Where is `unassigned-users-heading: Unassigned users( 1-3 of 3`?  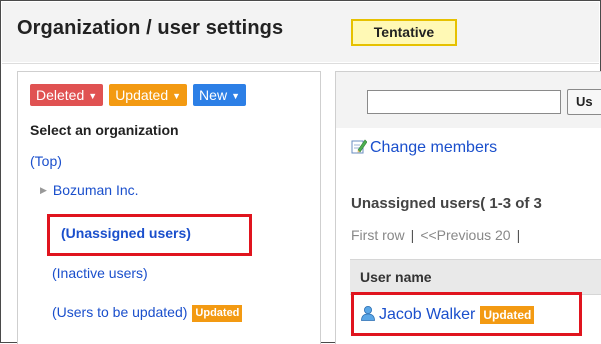
unassigned-users-heading: Unassigned users( 1-3 of 3 is located at coordinates (446, 203).